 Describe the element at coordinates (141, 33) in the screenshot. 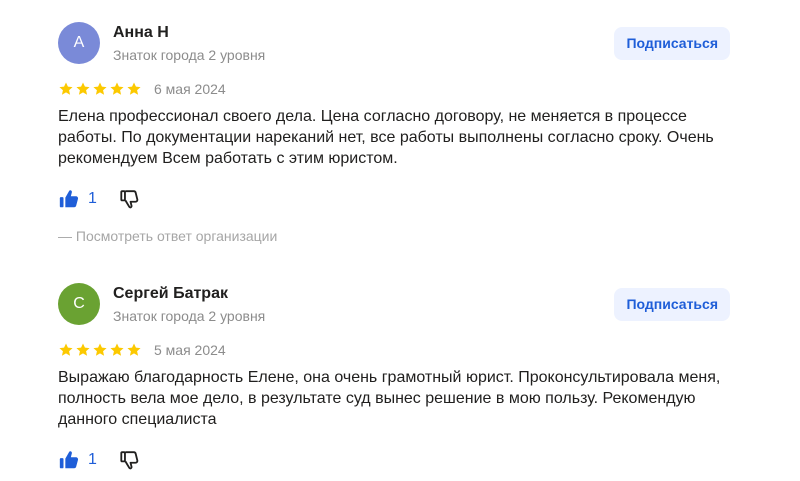

I see `author-name: Анна Н` at that location.